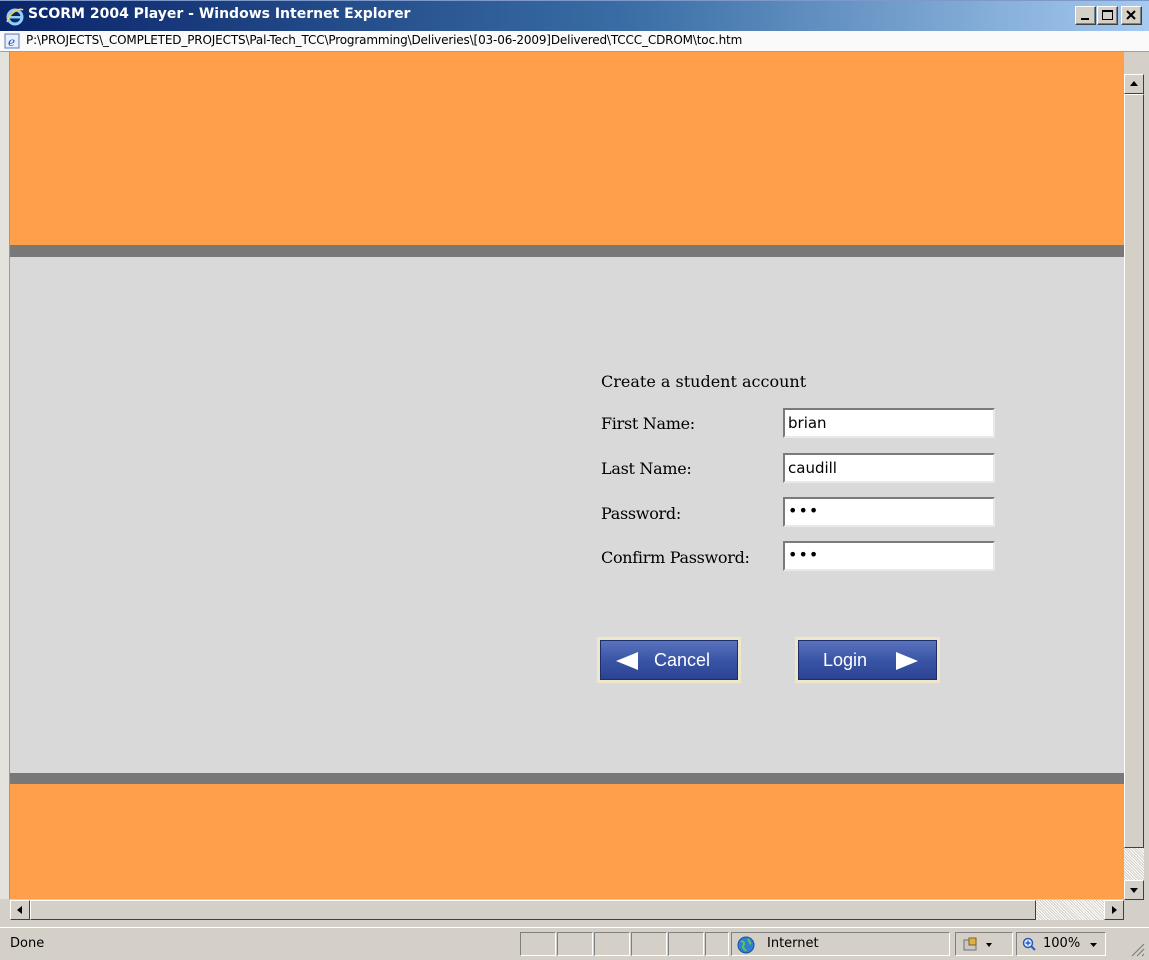 This screenshot has width=1149, height=960. I want to click on scrollbar-corner, so click(1136, 913).